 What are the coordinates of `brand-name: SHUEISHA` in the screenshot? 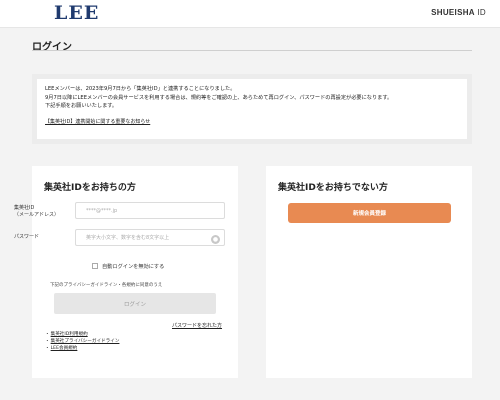 It's located at (453, 12).